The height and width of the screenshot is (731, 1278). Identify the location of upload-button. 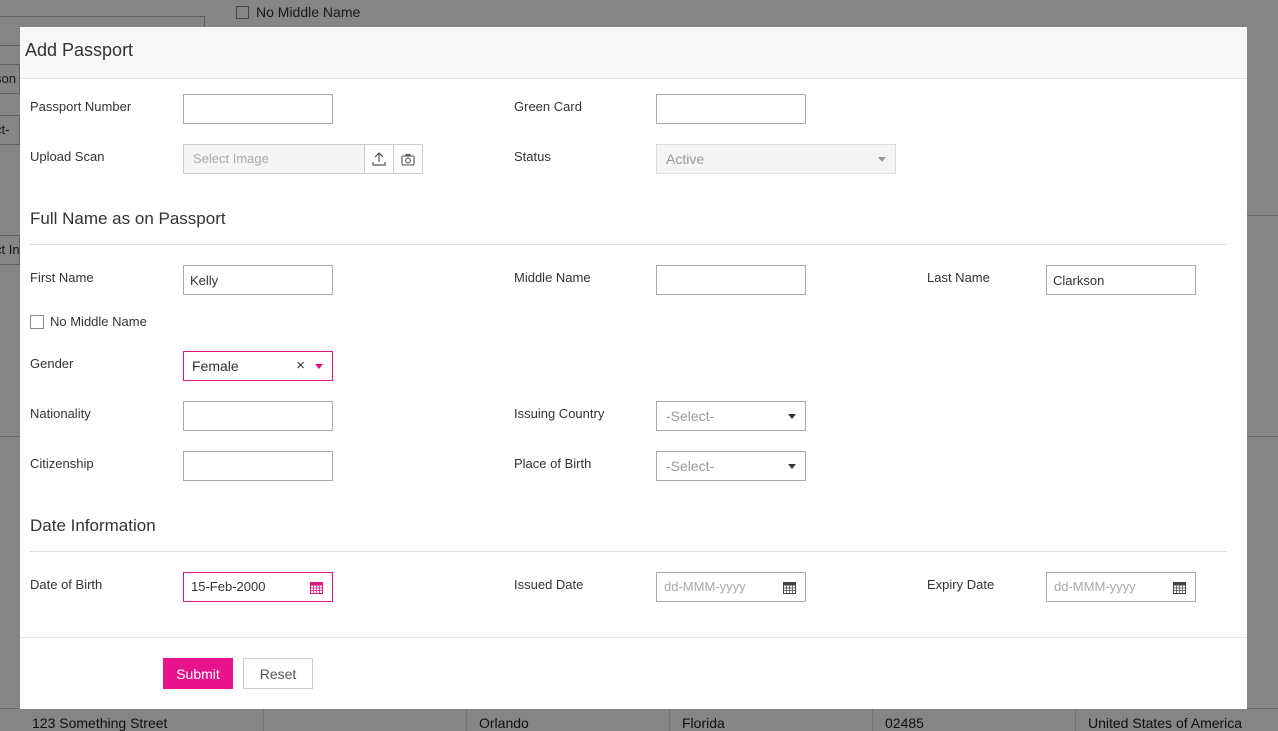
(378, 159).